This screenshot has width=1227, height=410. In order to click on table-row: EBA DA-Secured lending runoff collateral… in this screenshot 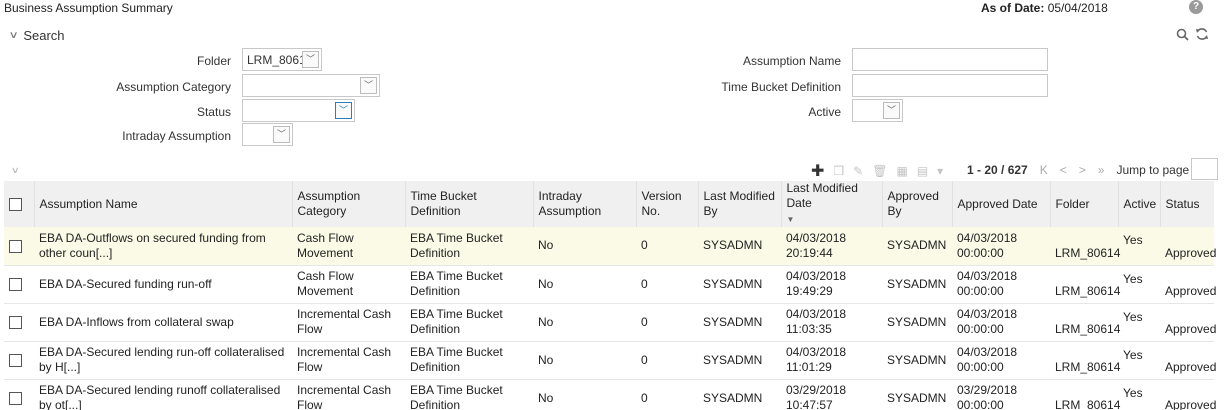, I will do `click(610, 394)`.